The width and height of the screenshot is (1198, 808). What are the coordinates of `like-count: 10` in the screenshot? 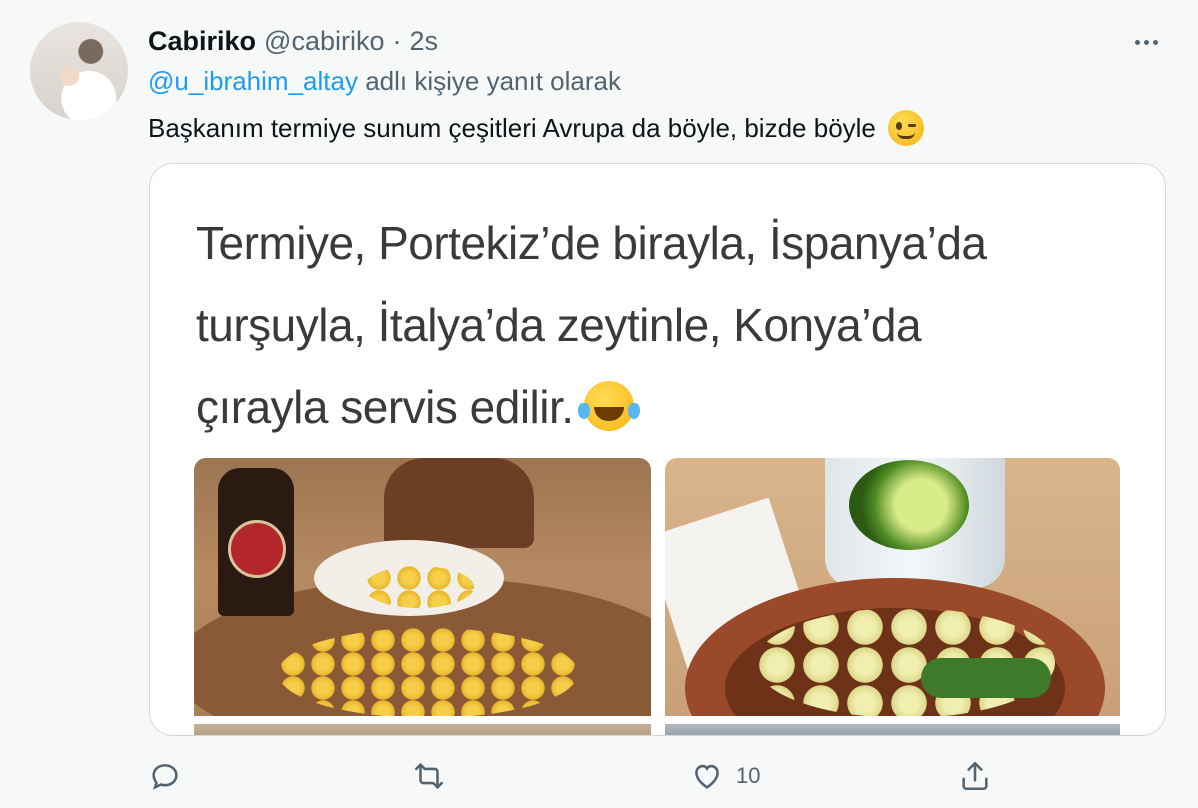 It's located at (748, 775).